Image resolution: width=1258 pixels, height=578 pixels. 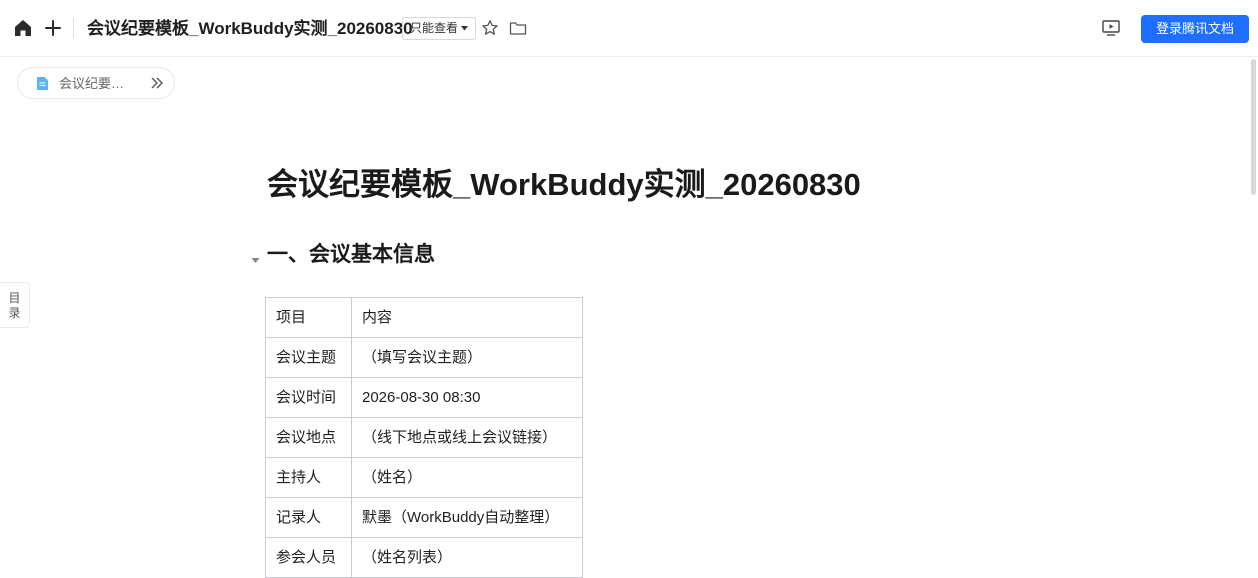 I want to click on plus-icon, so click(x=53, y=28).